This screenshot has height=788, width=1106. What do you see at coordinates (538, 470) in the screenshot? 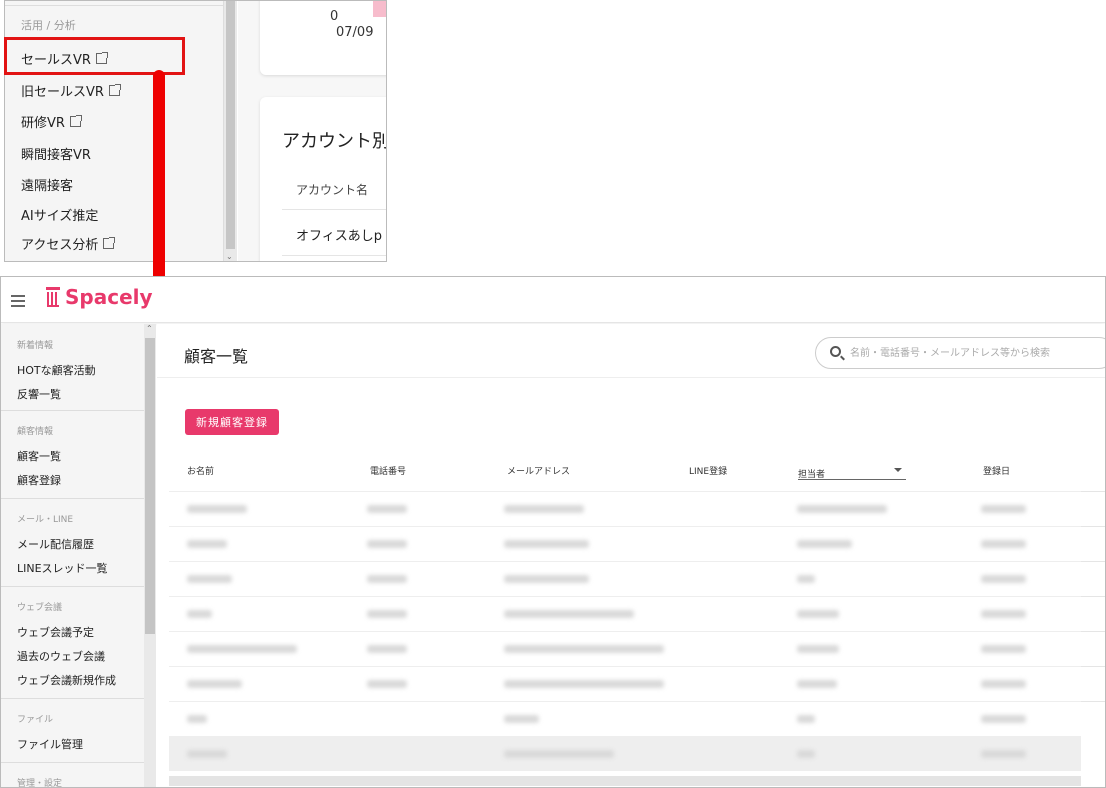
I see `column-header-email: メールアドレス` at bounding box center [538, 470].